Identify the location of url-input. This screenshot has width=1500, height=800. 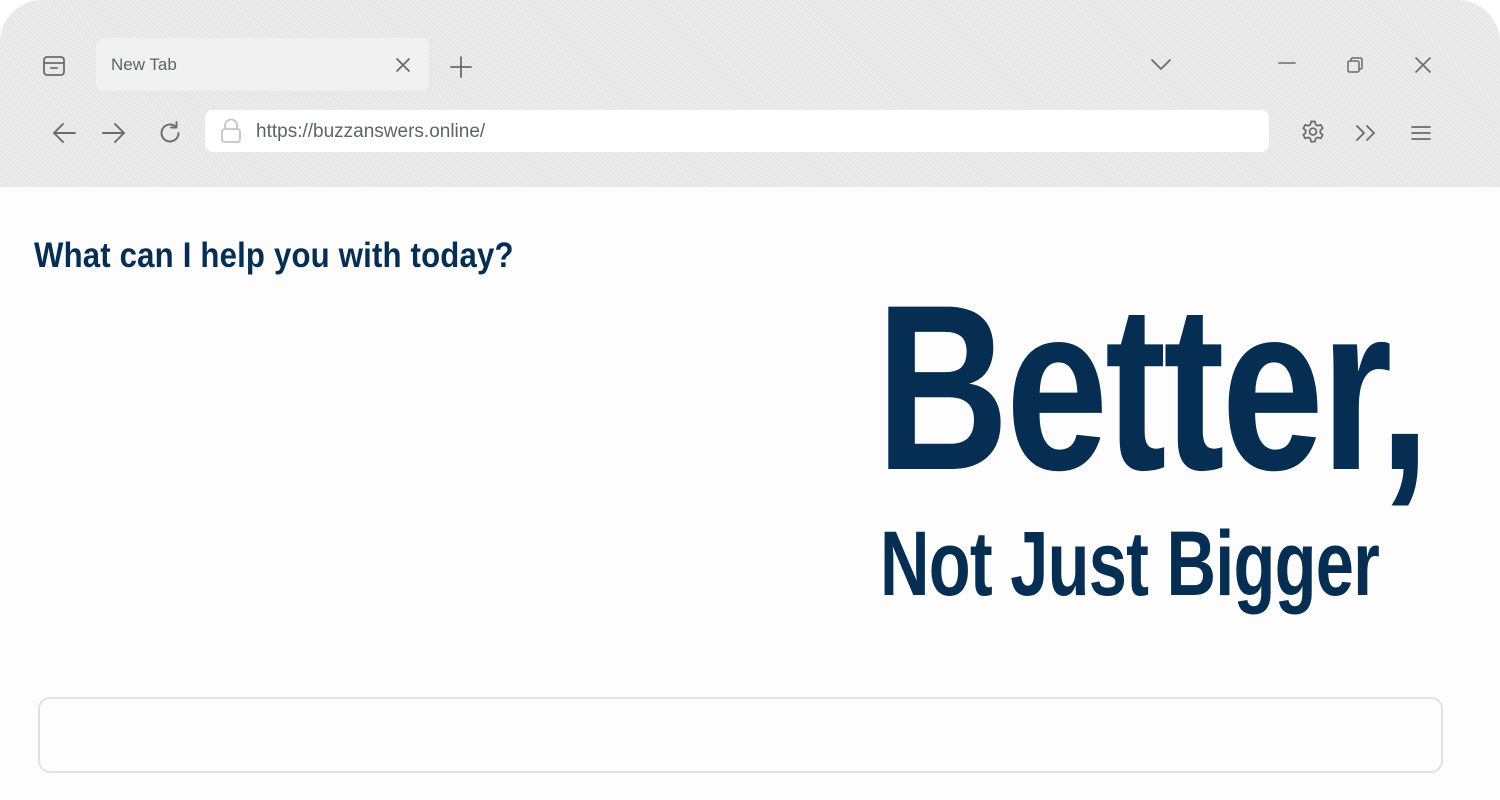
(746, 132).